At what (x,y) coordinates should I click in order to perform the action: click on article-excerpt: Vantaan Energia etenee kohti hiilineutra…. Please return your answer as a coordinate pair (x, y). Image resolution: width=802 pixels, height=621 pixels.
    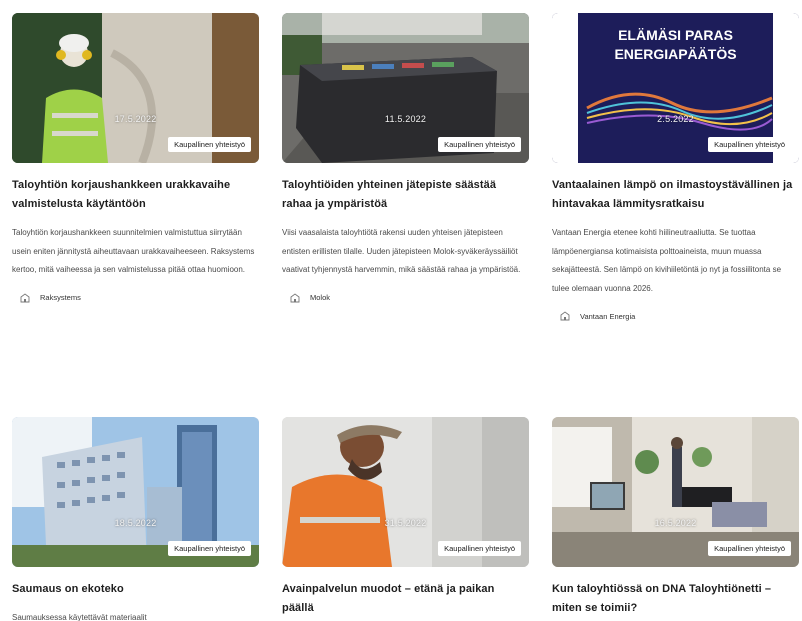
    Looking at the image, I should click on (667, 260).